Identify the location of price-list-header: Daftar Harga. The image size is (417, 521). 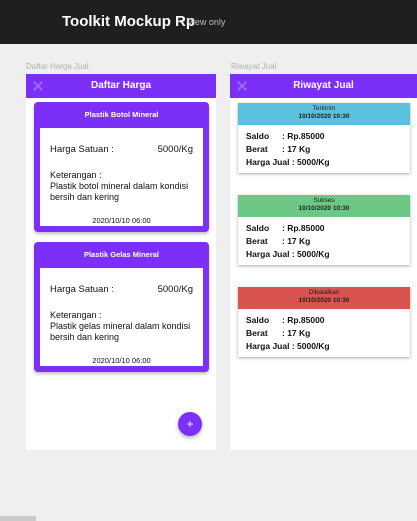
(121, 86).